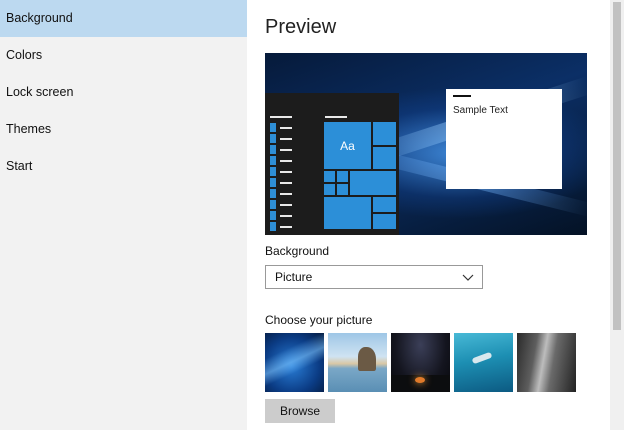 This screenshot has width=624, height=430. What do you see at coordinates (483, 362) in the screenshot?
I see `picture-thumb-underwater` at bounding box center [483, 362].